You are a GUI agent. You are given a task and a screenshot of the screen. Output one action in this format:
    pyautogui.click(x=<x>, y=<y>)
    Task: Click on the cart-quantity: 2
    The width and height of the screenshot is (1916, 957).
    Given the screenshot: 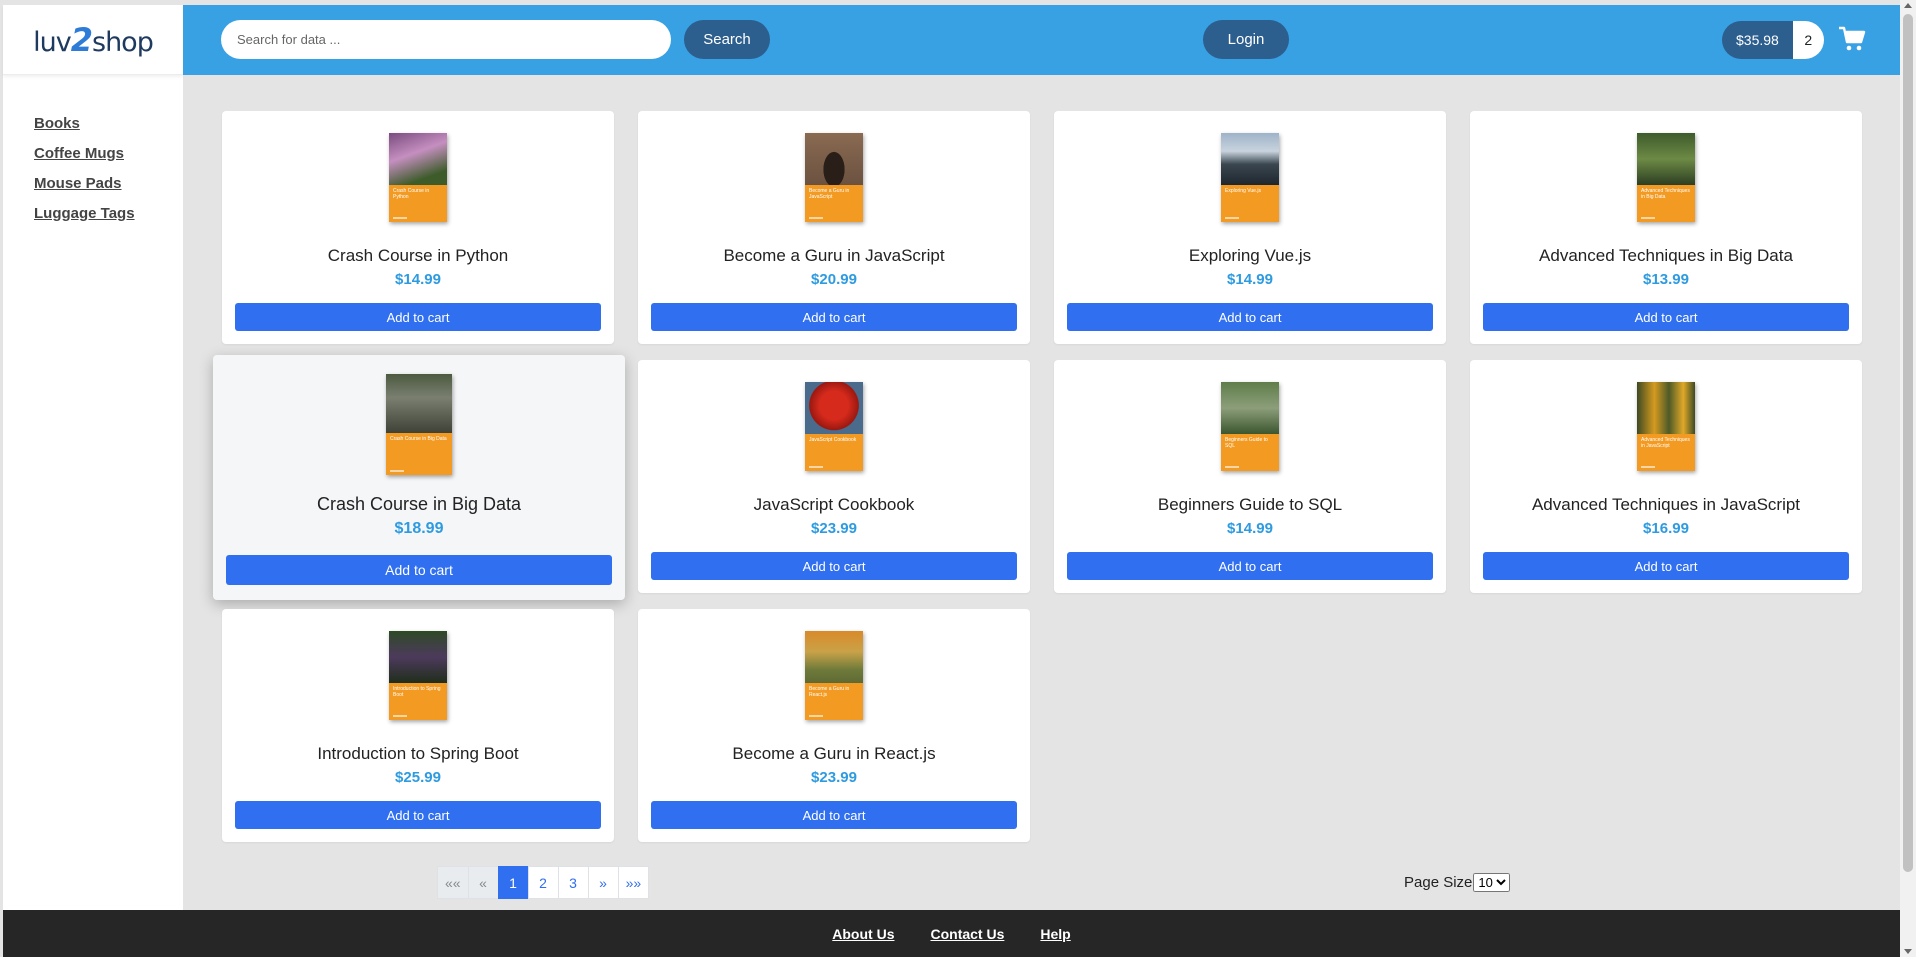 What is the action you would take?
    pyautogui.click(x=1808, y=40)
    